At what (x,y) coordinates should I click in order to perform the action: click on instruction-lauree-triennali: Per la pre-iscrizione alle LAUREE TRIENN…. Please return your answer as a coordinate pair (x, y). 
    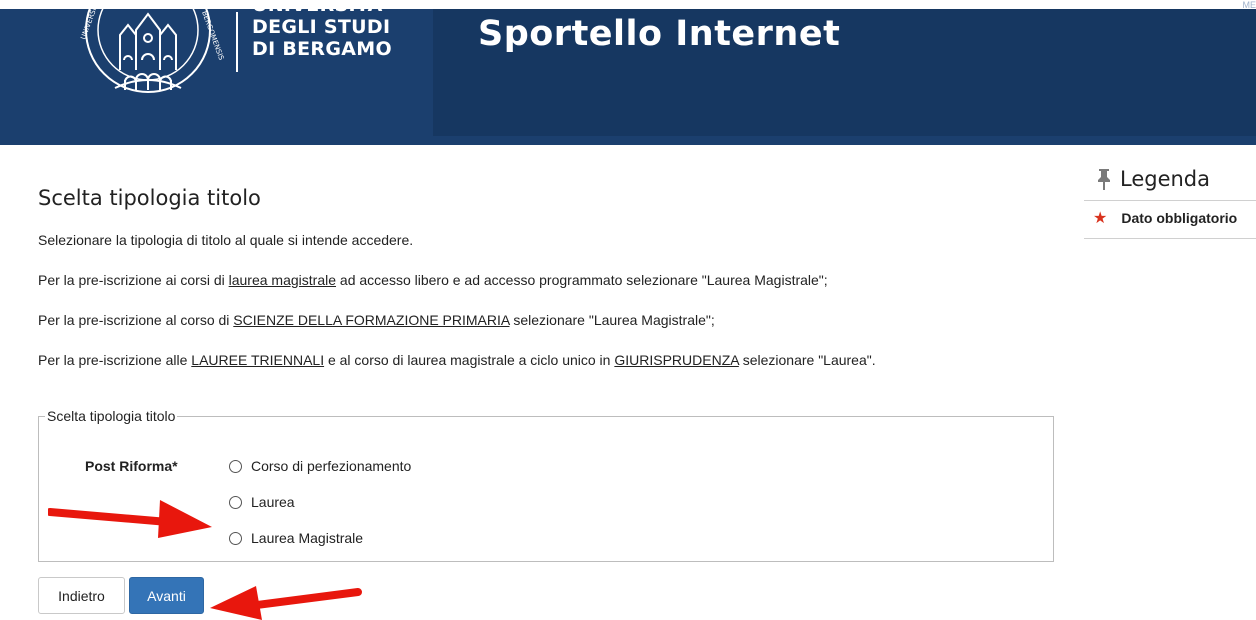
    Looking at the image, I should click on (548, 360).